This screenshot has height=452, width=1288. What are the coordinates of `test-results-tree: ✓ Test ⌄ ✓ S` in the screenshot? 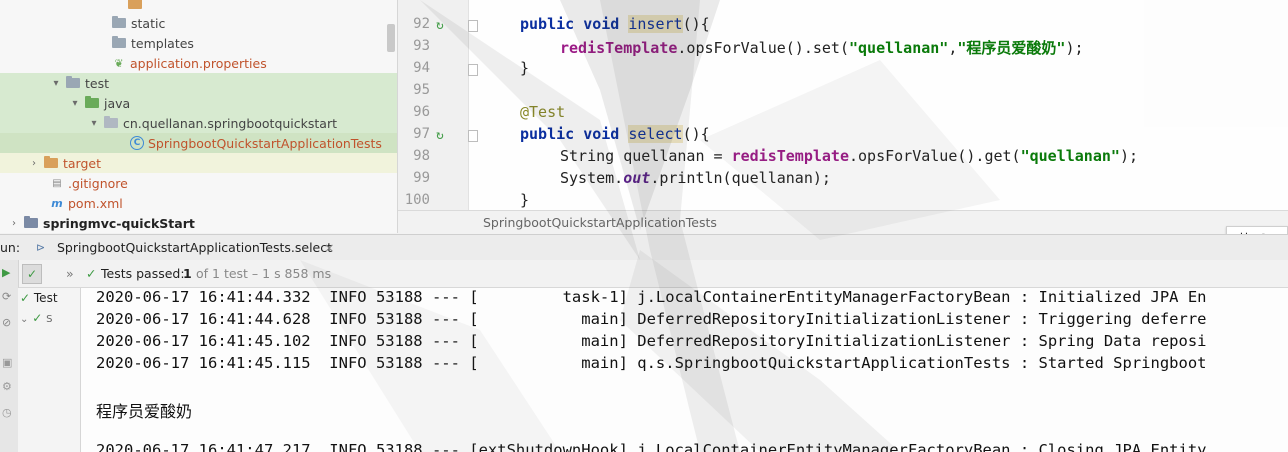 It's located at (49, 370).